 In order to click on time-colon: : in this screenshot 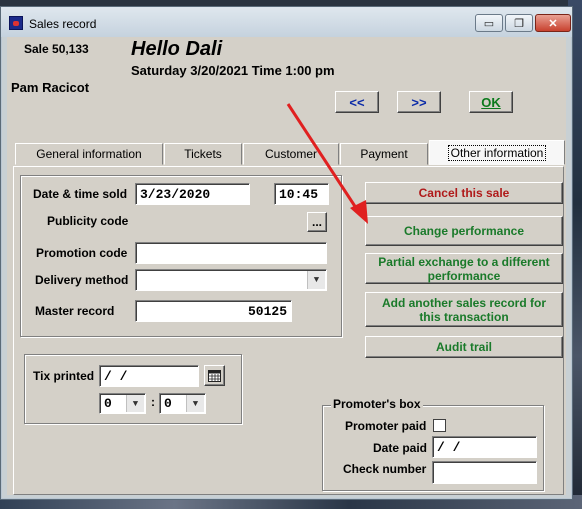, I will do `click(153, 402)`.